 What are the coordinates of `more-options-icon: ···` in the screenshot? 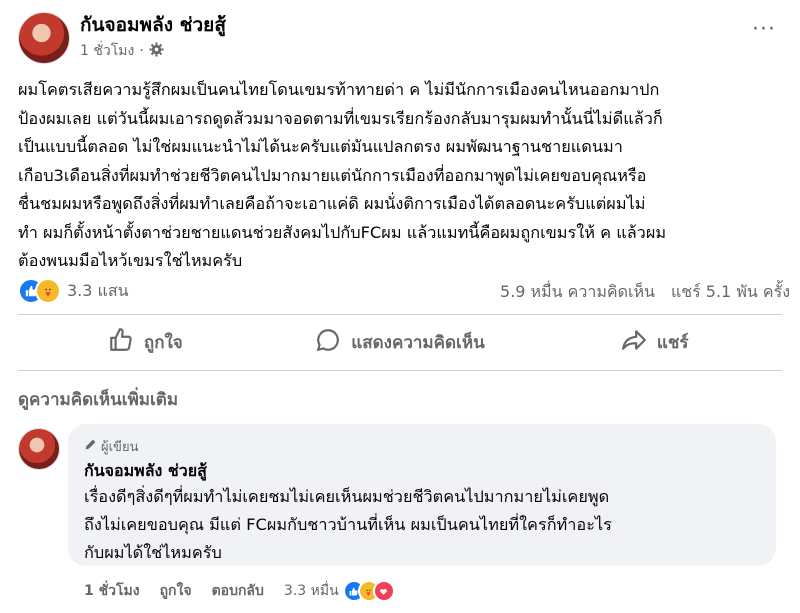 It's located at (764, 30).